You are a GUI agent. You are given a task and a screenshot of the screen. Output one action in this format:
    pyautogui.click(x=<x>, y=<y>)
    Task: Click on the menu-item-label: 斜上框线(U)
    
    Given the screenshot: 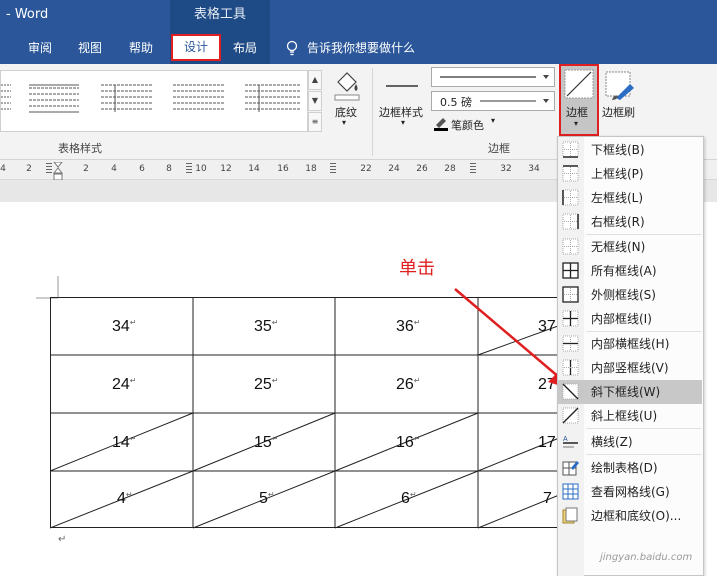 What is the action you would take?
    pyautogui.click(x=624, y=416)
    